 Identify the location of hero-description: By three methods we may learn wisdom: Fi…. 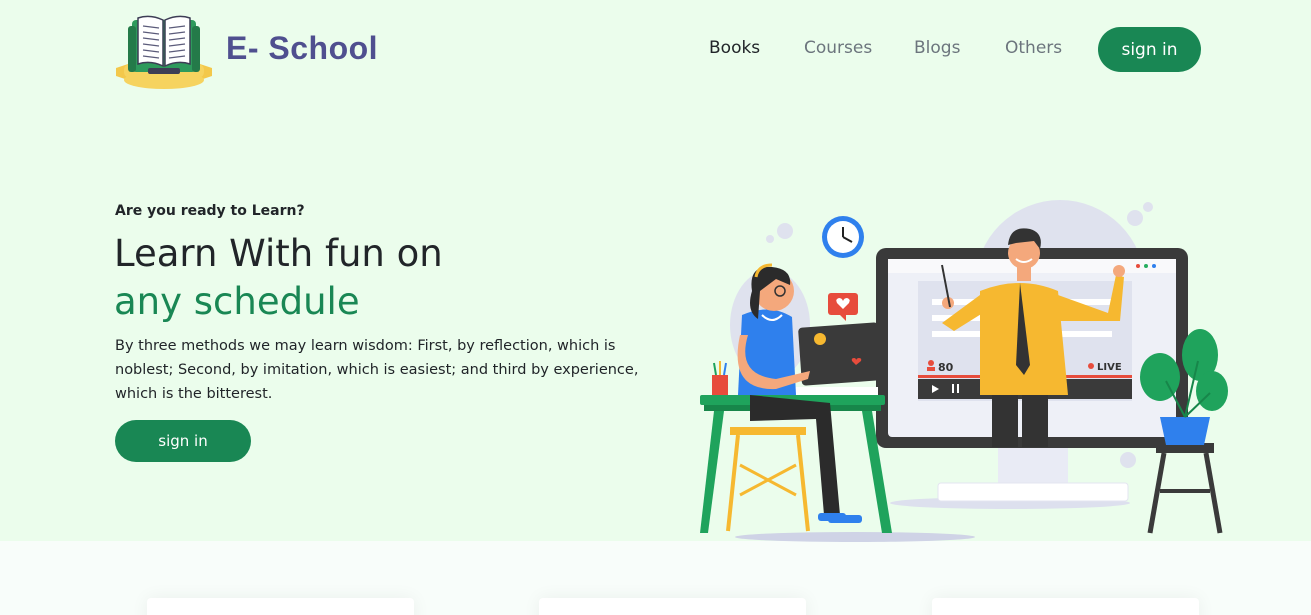
(377, 370).